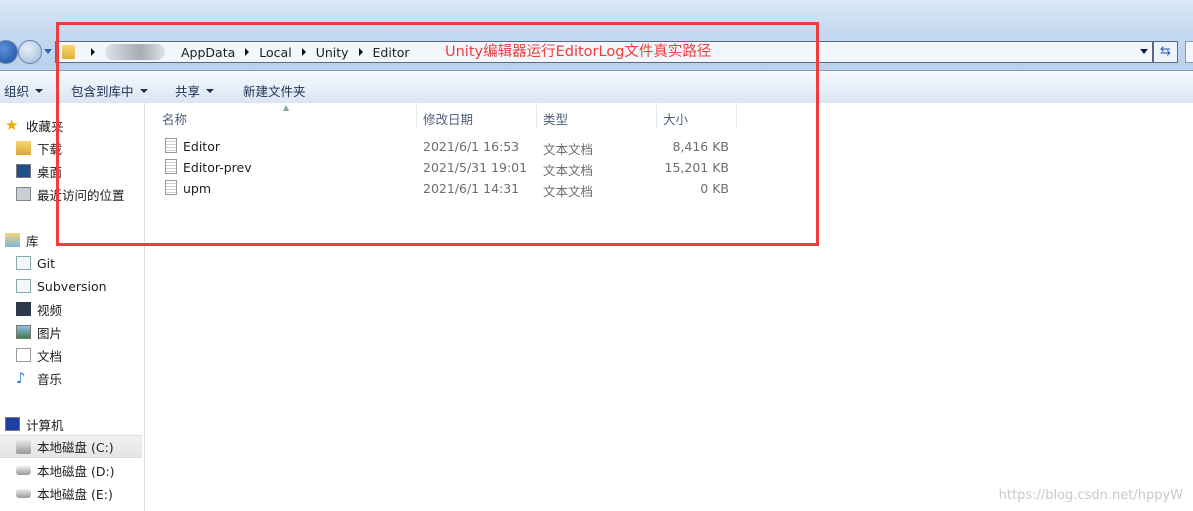 This screenshot has height=511, width=1193. What do you see at coordinates (50, 149) in the screenshot?
I see `label: 下载` at bounding box center [50, 149].